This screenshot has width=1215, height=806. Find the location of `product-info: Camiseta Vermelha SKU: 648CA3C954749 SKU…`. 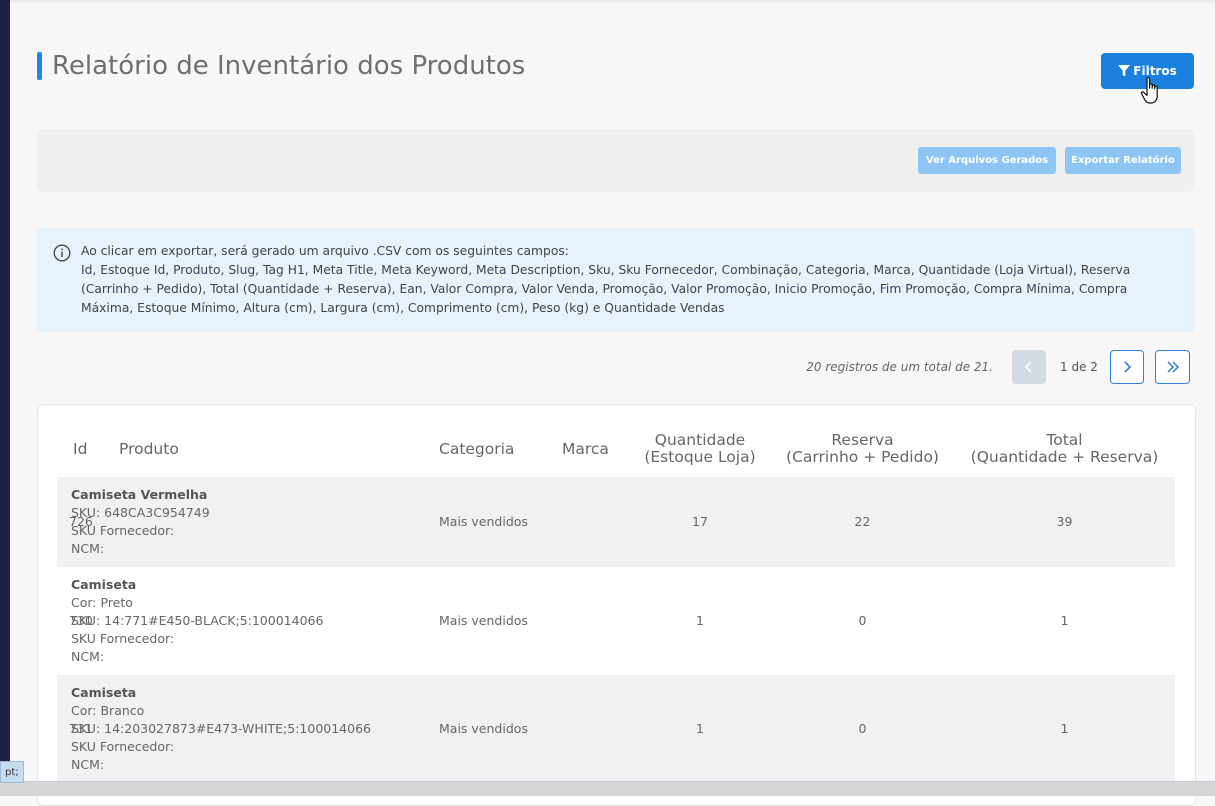

product-info: Camiseta Vermelha SKU: 648CA3C954749 SKU… is located at coordinates (140, 522).